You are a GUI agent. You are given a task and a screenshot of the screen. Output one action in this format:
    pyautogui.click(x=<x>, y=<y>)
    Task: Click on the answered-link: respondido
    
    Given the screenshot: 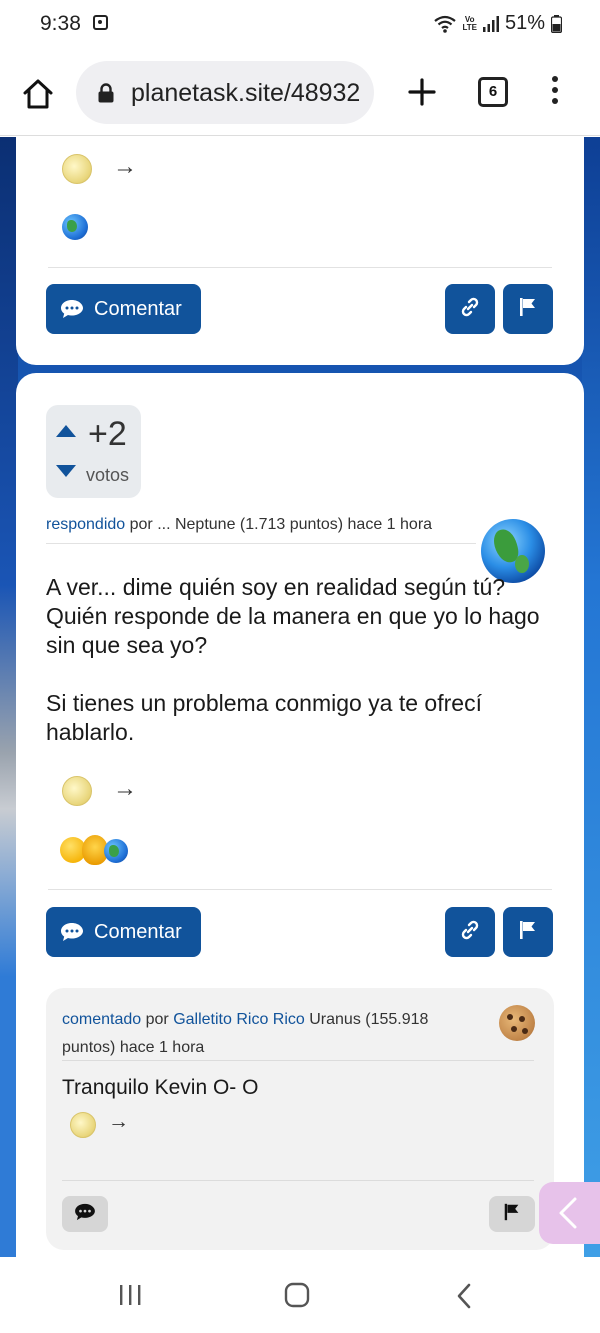 What is the action you would take?
    pyautogui.click(x=85, y=524)
    